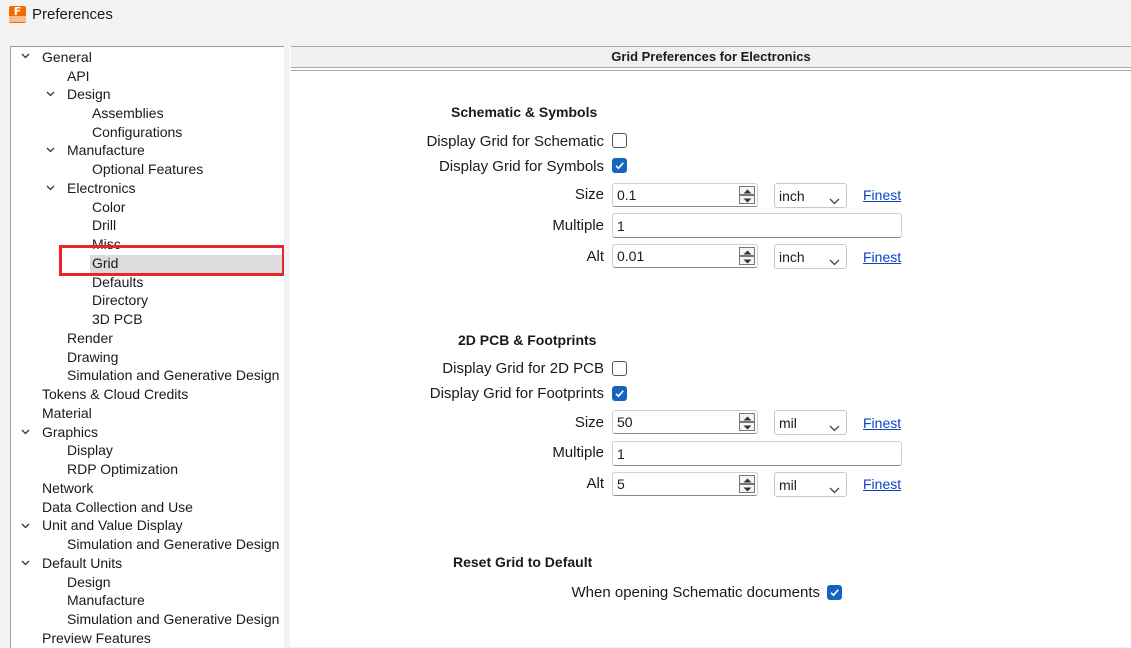  I want to click on pcb-alt-unit-value: mil, so click(788, 485).